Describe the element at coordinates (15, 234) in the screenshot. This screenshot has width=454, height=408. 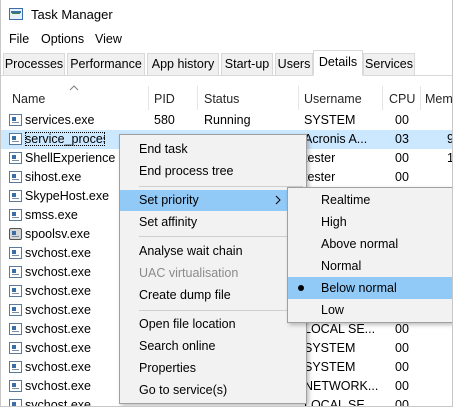
I see `printer-icon` at that location.